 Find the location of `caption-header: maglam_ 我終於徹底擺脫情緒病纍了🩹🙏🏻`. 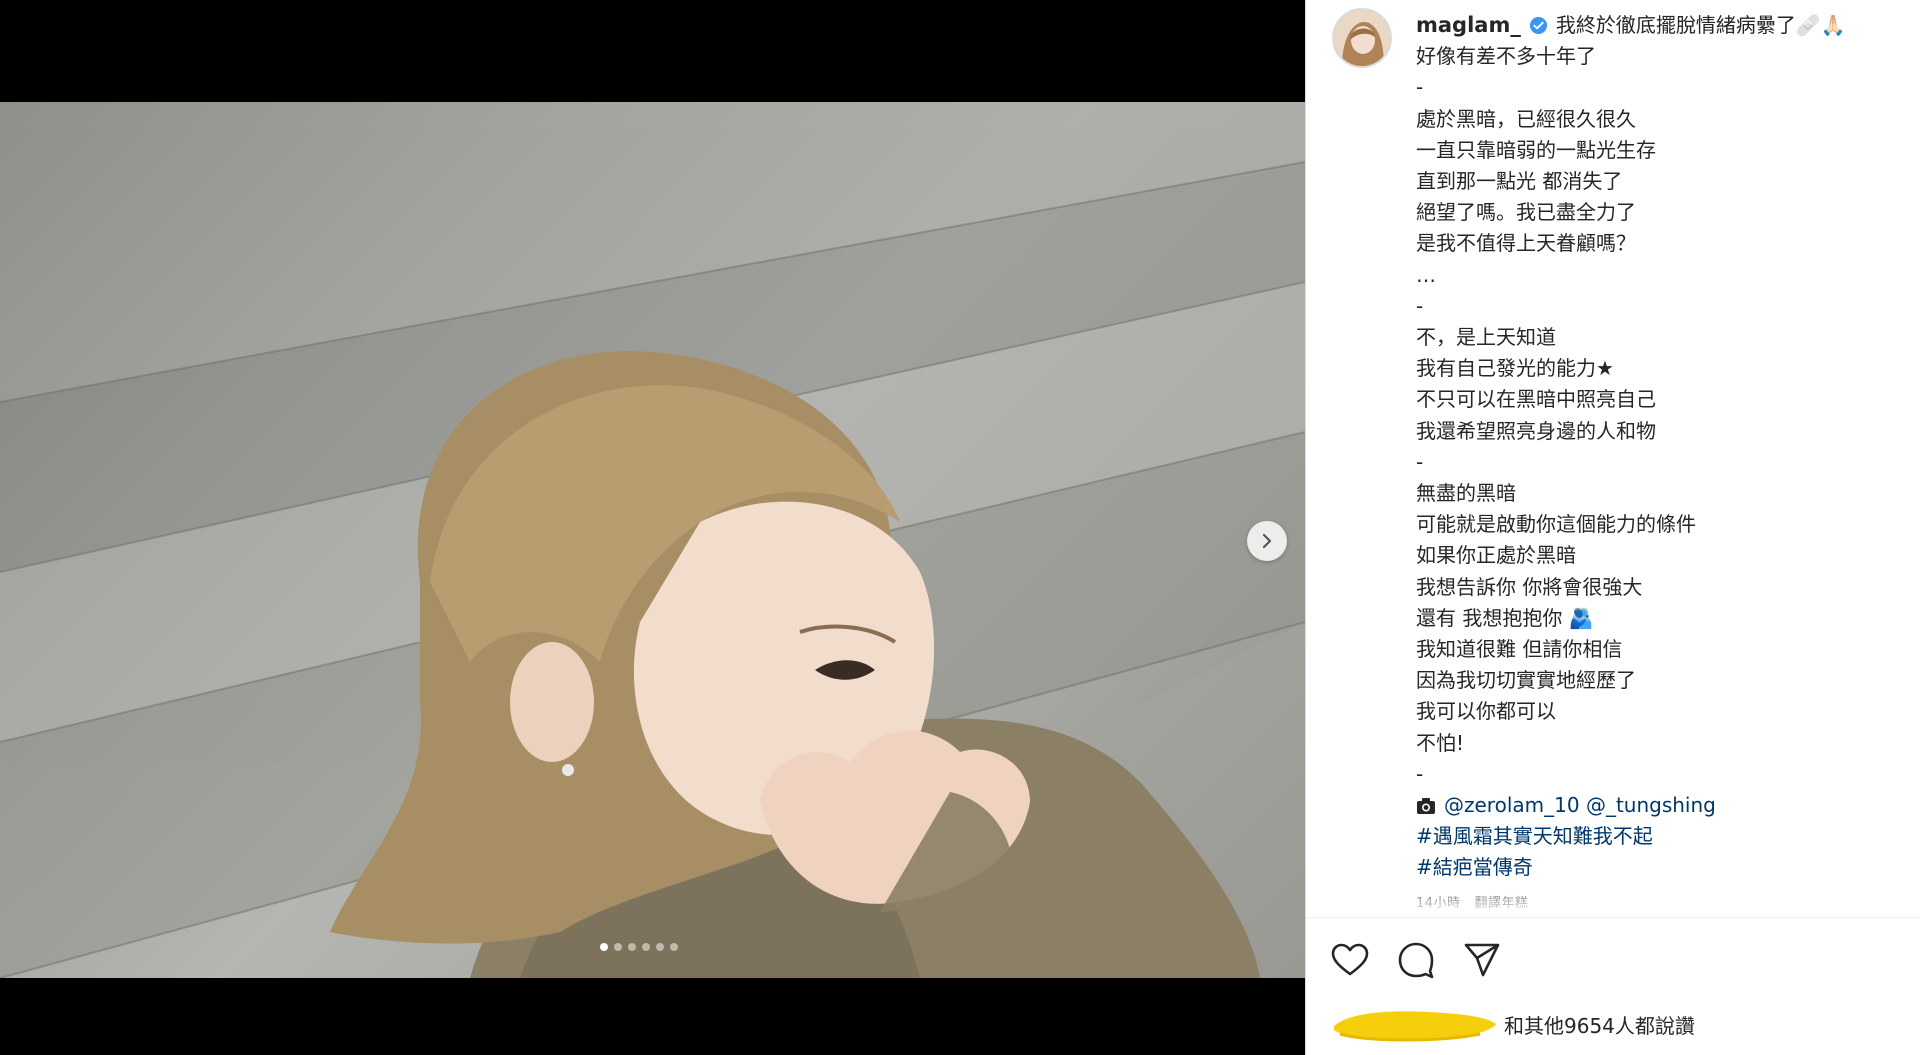

caption-header: maglam_ 我終於徹底擺脫情緒病纍了🩹🙏🏻 is located at coordinates (1651, 25).